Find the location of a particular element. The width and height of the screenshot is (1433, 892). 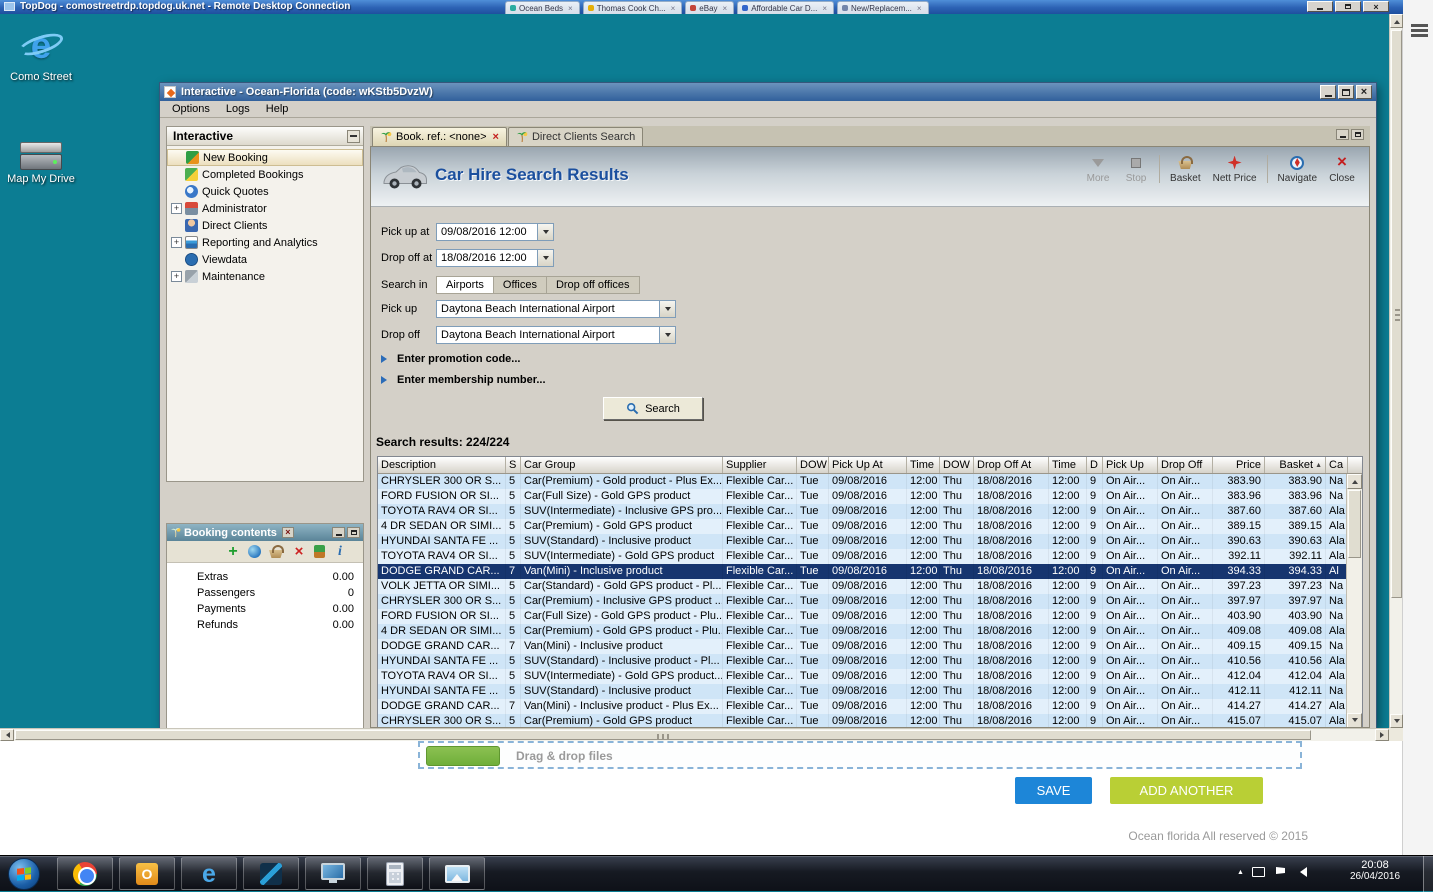

desktop-icon-map-my-drive: Map My Drive is located at coordinates (41, 163).